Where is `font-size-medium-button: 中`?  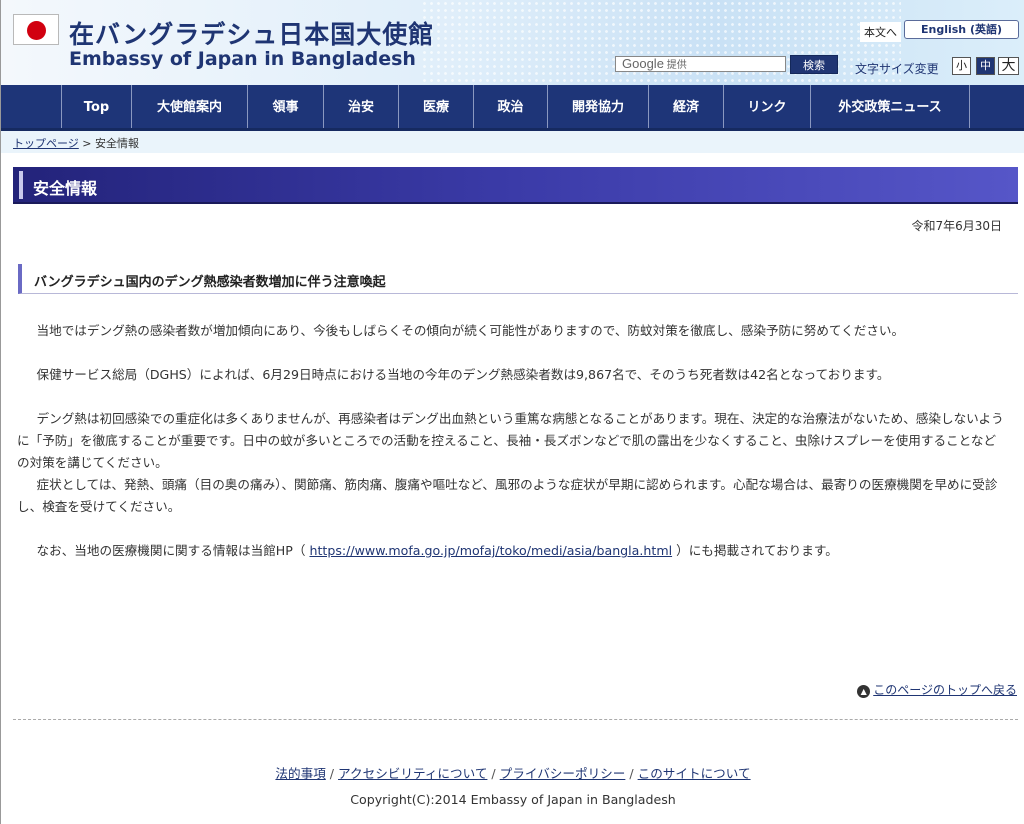 font-size-medium-button: 中 is located at coordinates (985, 66).